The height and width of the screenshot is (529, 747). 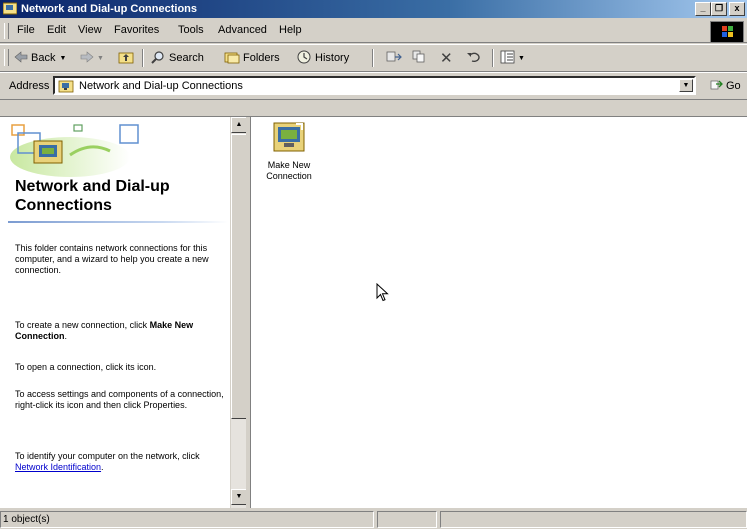 What do you see at coordinates (382, 292) in the screenshot?
I see `mouse-pointer-icon` at bounding box center [382, 292].